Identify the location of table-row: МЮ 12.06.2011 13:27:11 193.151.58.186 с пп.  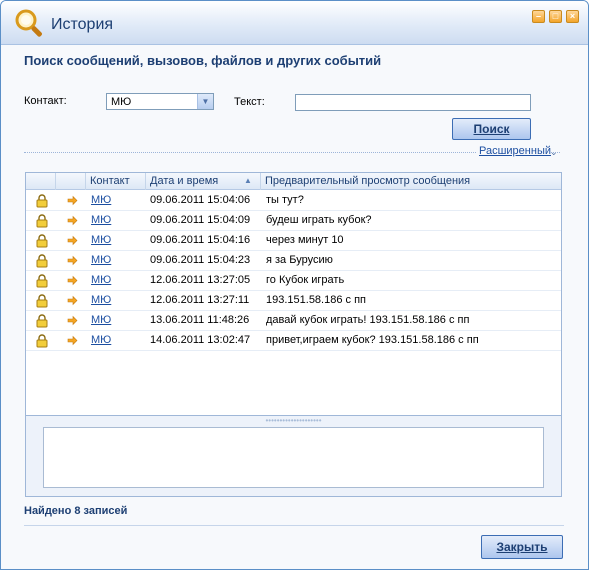
(293, 301).